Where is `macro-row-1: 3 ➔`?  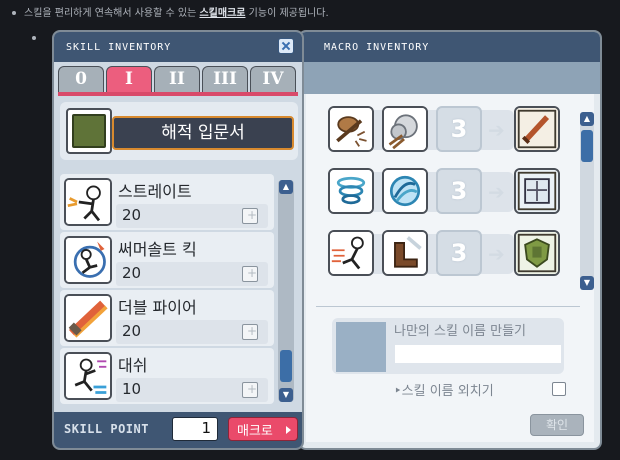
macro-row-1: 3 ➔ is located at coordinates (455, 129).